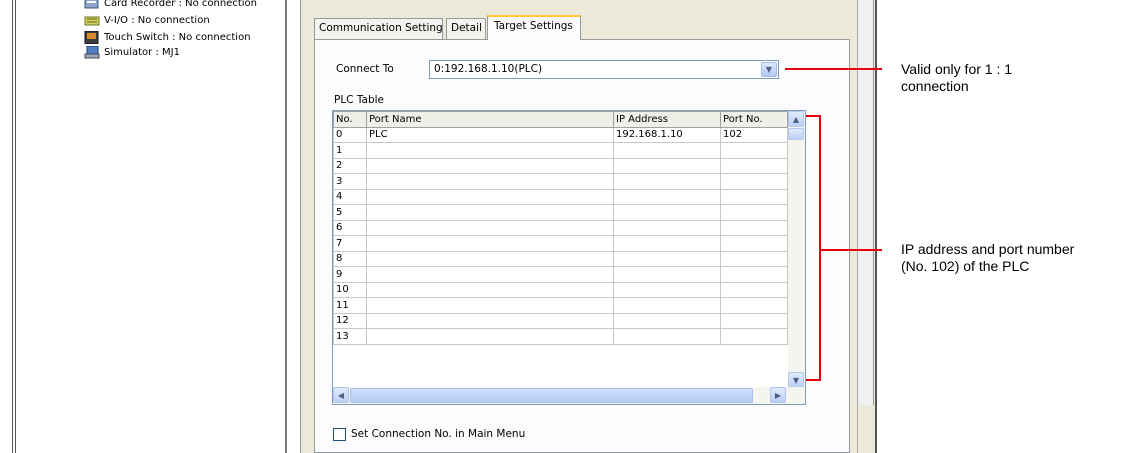  I want to click on connect-to-annotation: Valid only for 1 : 1 connection, so click(956, 78).